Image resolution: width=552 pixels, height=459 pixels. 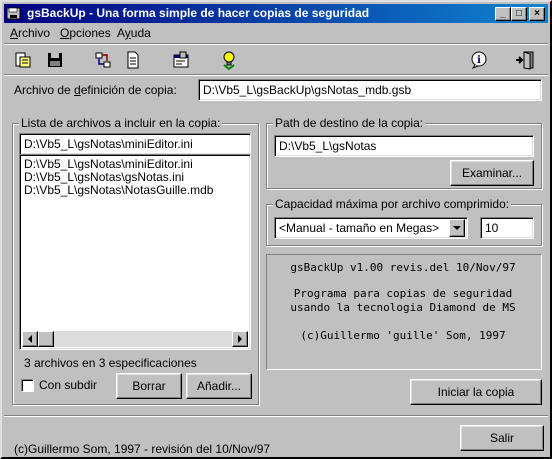 What do you see at coordinates (133, 60) in the screenshot?
I see `document-icon` at bounding box center [133, 60].